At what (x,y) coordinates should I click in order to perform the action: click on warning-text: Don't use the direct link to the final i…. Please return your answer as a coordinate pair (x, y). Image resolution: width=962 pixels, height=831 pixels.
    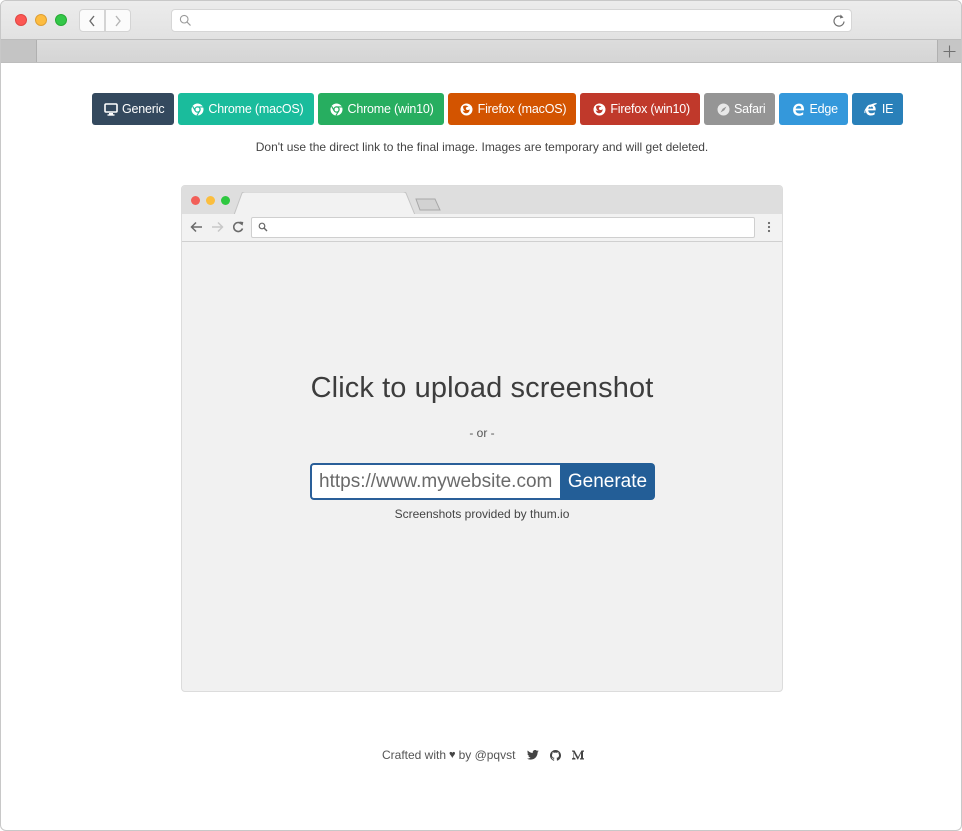
    Looking at the image, I should click on (482, 147).